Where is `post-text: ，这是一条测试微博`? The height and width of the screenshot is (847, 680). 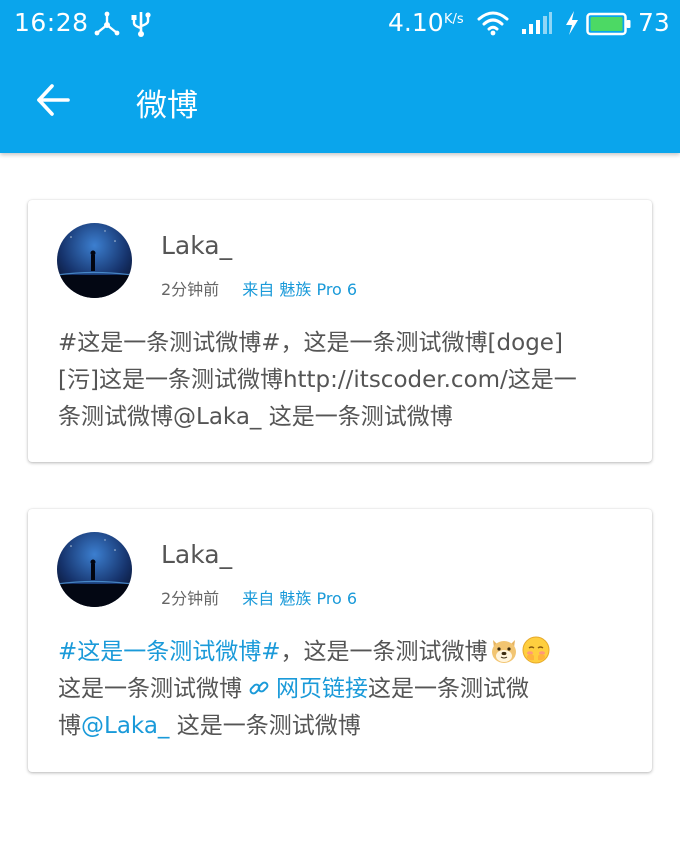
post-text: ，这是一条测试微博 is located at coordinates (384, 652).